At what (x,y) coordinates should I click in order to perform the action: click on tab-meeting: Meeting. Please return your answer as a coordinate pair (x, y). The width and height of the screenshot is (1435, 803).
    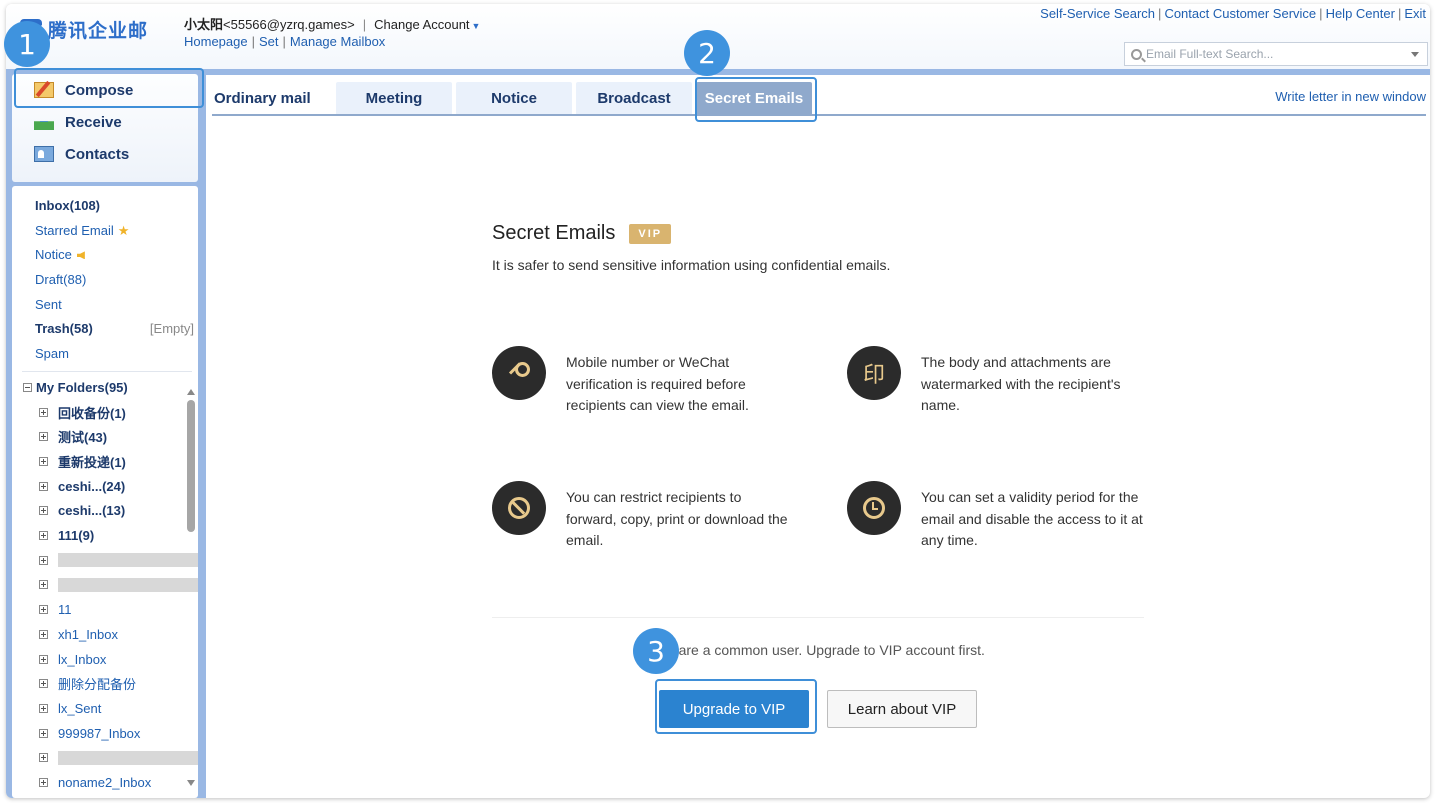
    Looking at the image, I should click on (394, 98).